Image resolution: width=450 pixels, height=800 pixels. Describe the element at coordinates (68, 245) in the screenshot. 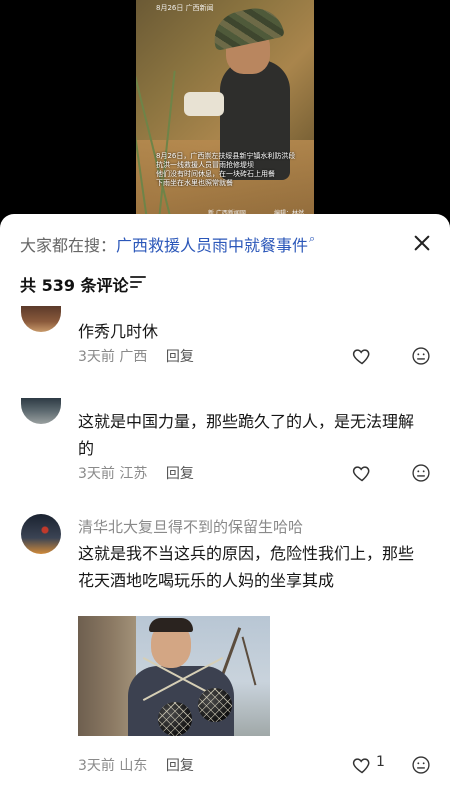

I see `search-prefix: 大家都在搜：` at that location.